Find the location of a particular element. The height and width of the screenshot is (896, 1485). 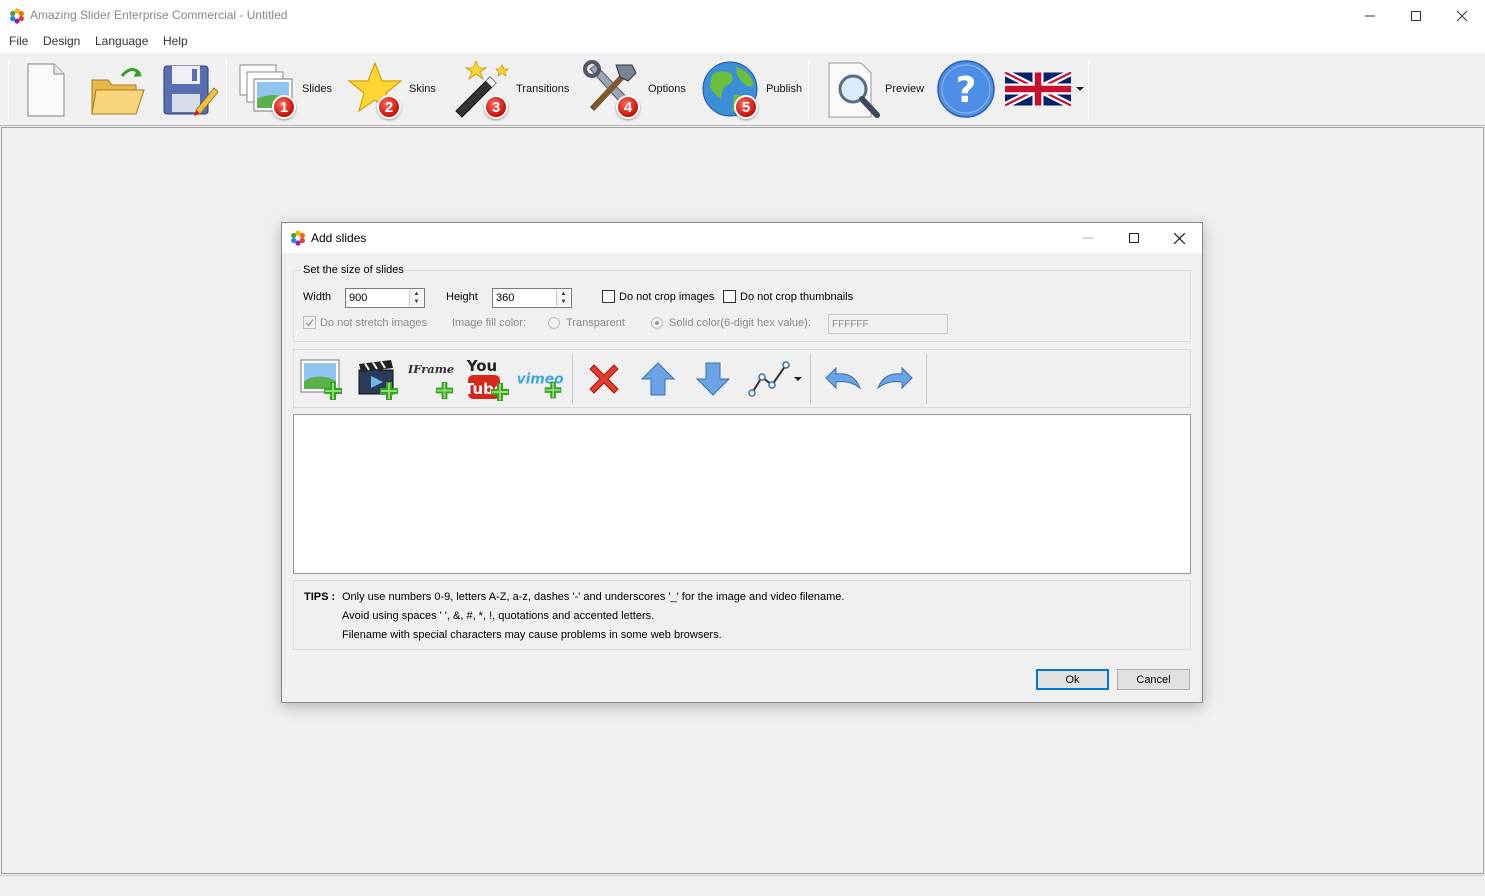

add-youtube-icon: You Tube is located at coordinates (486, 379).